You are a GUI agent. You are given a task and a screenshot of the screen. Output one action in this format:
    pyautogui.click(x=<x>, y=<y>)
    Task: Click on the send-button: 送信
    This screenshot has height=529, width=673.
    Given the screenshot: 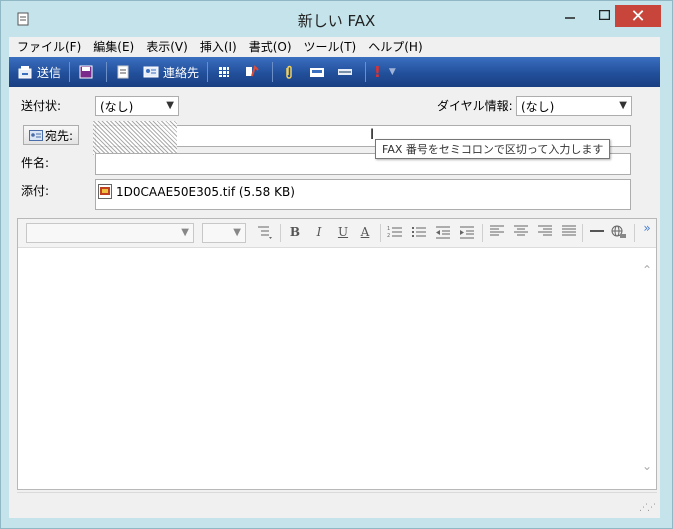 What is the action you would take?
    pyautogui.click(x=39, y=72)
    